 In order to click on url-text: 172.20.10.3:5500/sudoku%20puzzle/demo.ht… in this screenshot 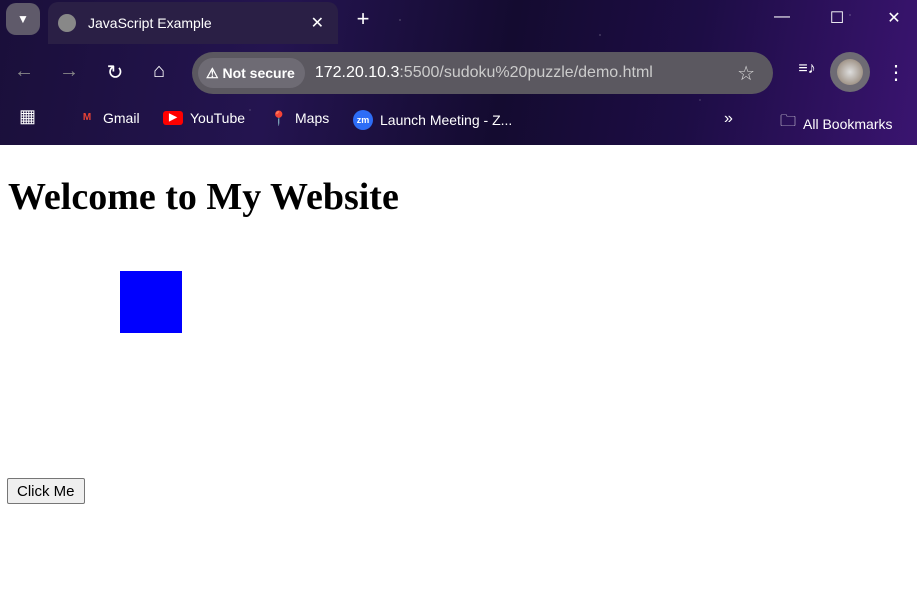, I will do `click(526, 73)`.